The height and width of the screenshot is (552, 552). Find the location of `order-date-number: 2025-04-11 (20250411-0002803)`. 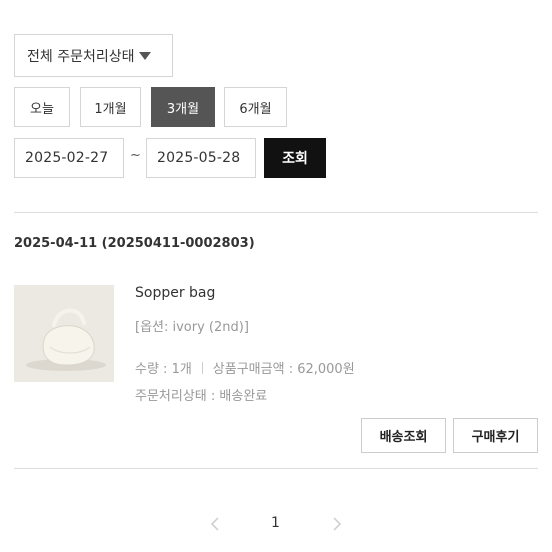

order-date-number: 2025-04-11 (20250411-0002803) is located at coordinates (134, 243).